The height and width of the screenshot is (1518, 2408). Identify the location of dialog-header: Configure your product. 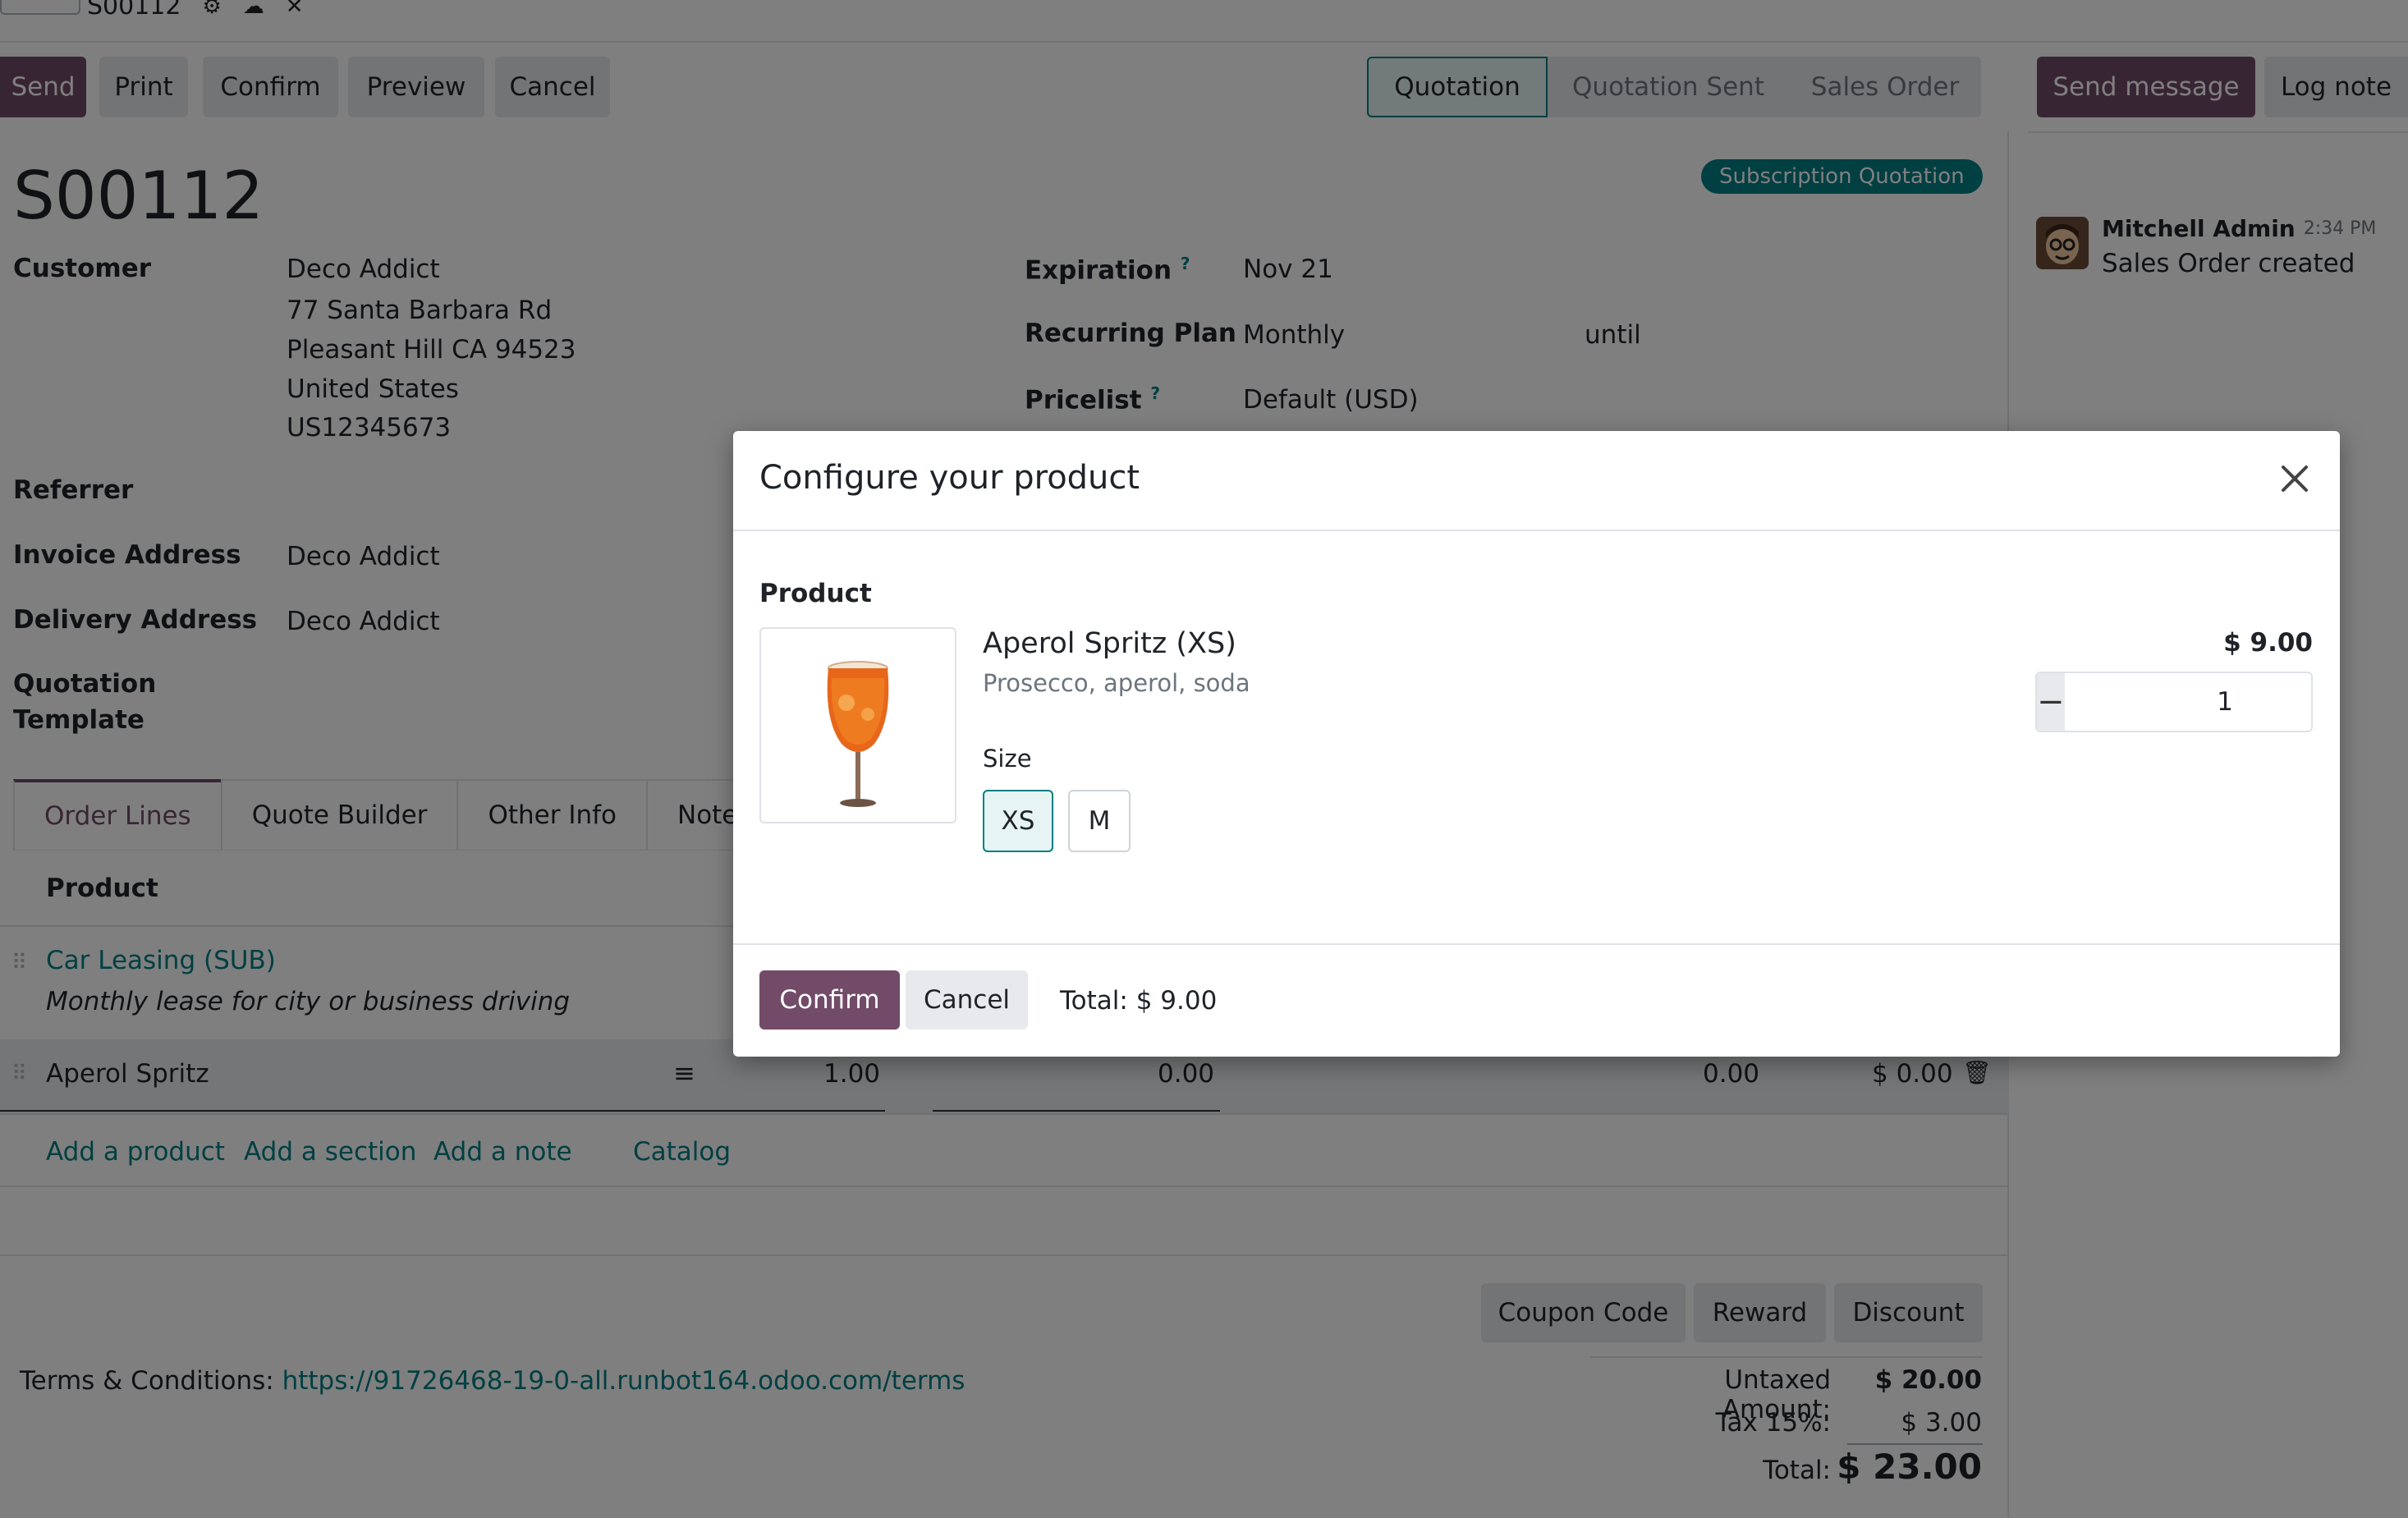
(1536, 481).